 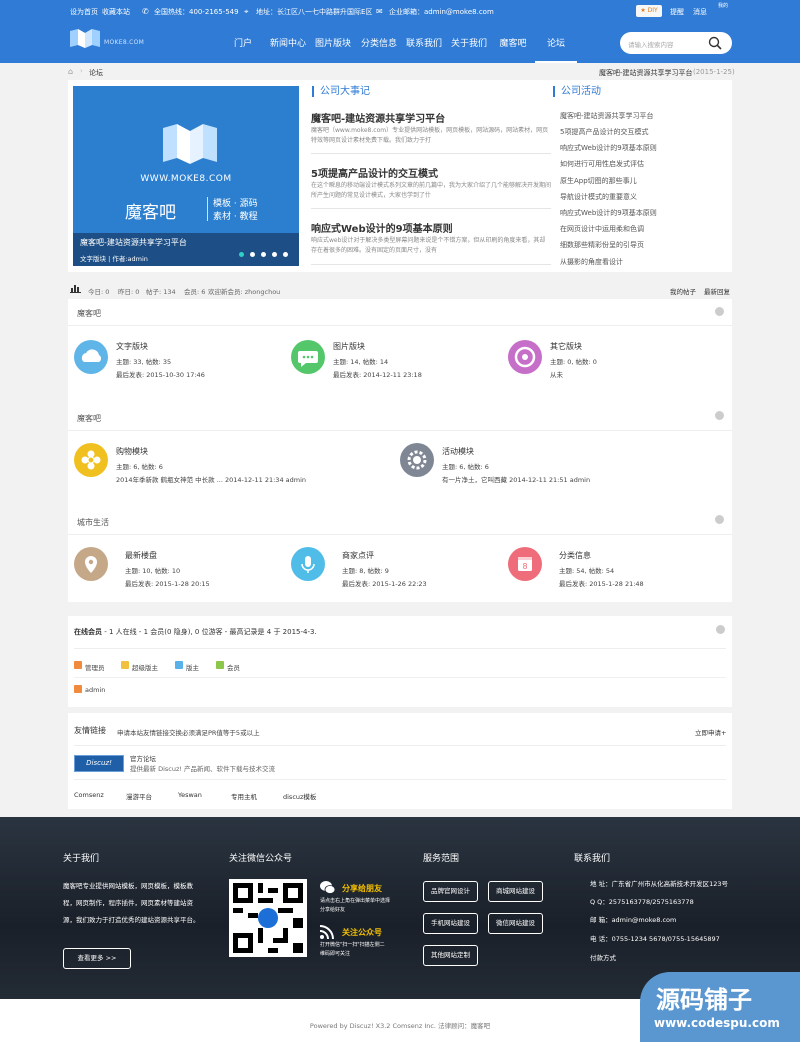 I want to click on search-input: 请输入搜索内容, so click(x=651, y=44).